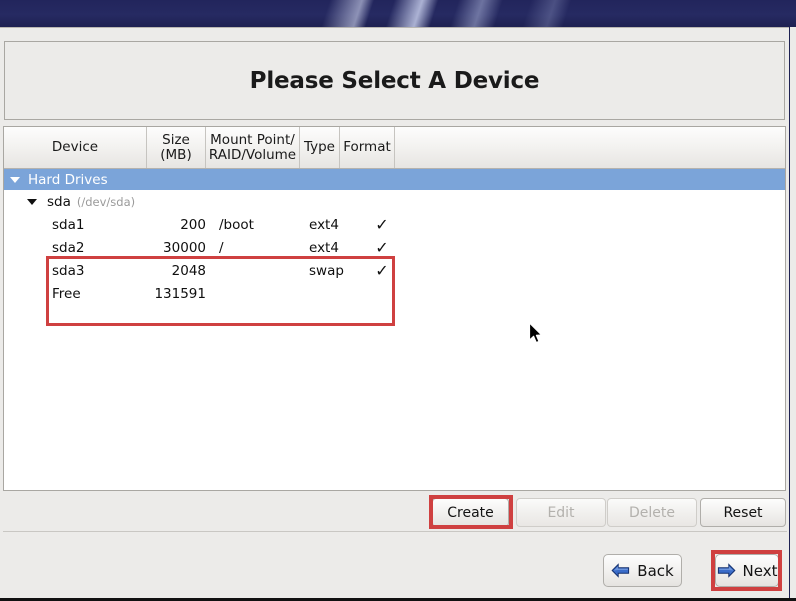  I want to click on table-row: sda2 30000 / ext4 ✓, so click(394, 247).